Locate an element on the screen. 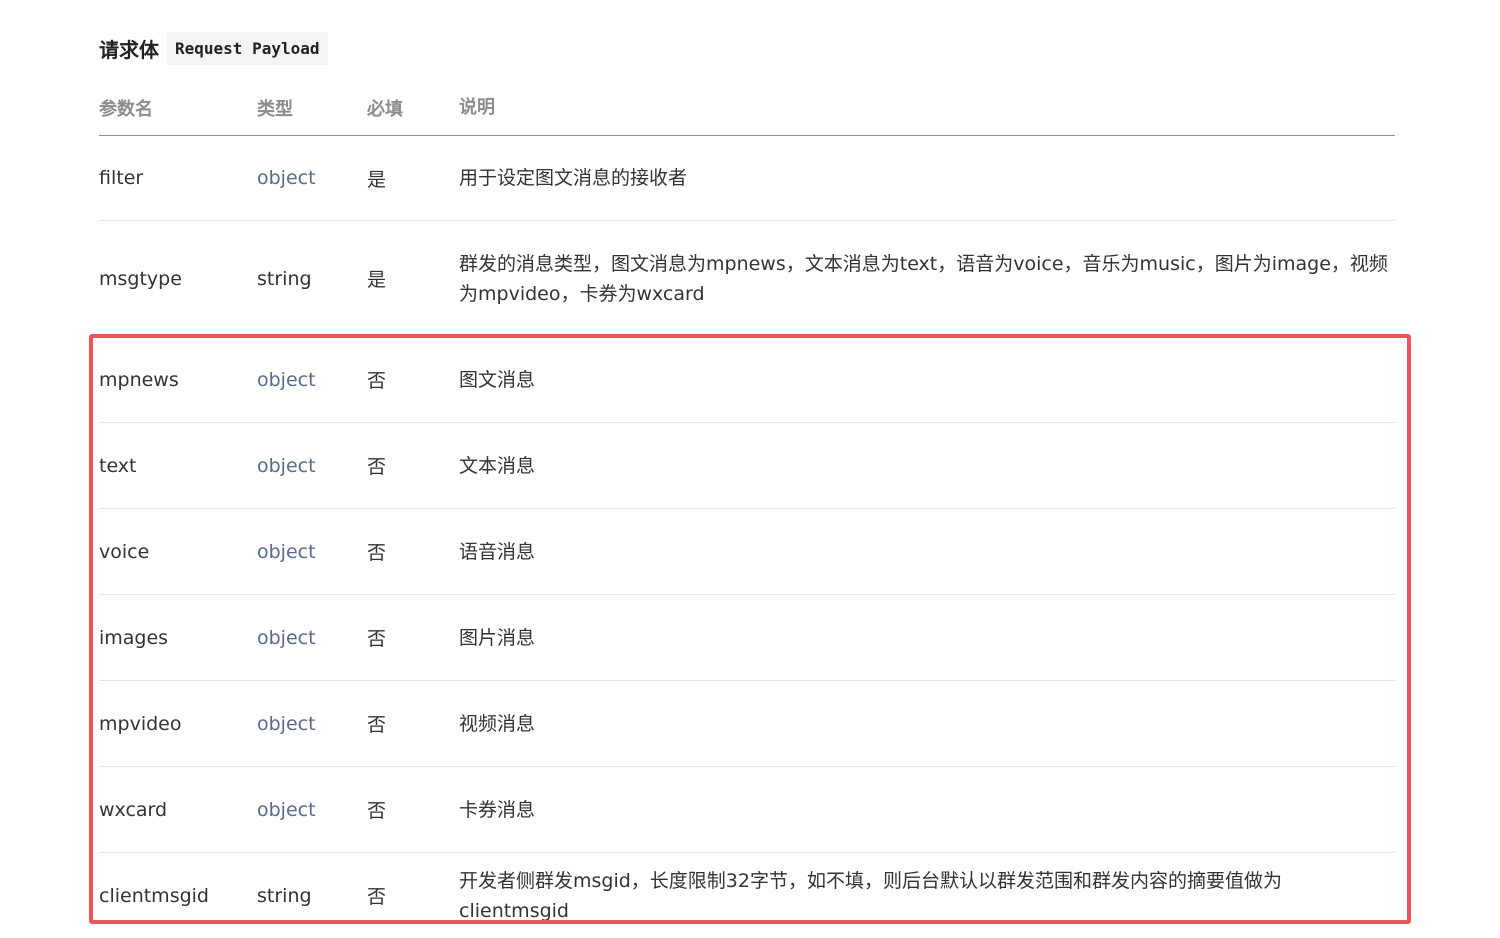 This screenshot has height=938, width=1500. param-description: 卡券消息 is located at coordinates (497, 809).